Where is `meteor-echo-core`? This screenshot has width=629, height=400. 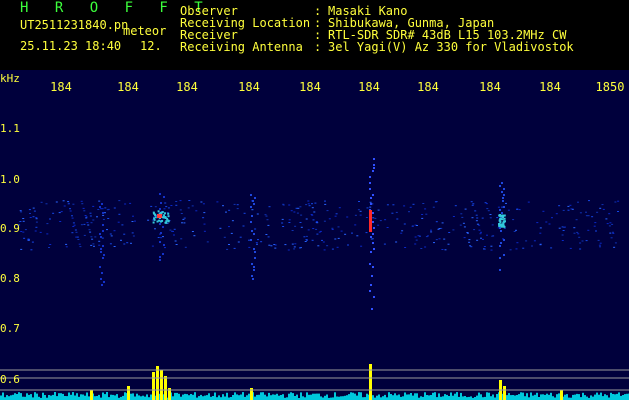
meteor-echo-core is located at coordinates (159, 216).